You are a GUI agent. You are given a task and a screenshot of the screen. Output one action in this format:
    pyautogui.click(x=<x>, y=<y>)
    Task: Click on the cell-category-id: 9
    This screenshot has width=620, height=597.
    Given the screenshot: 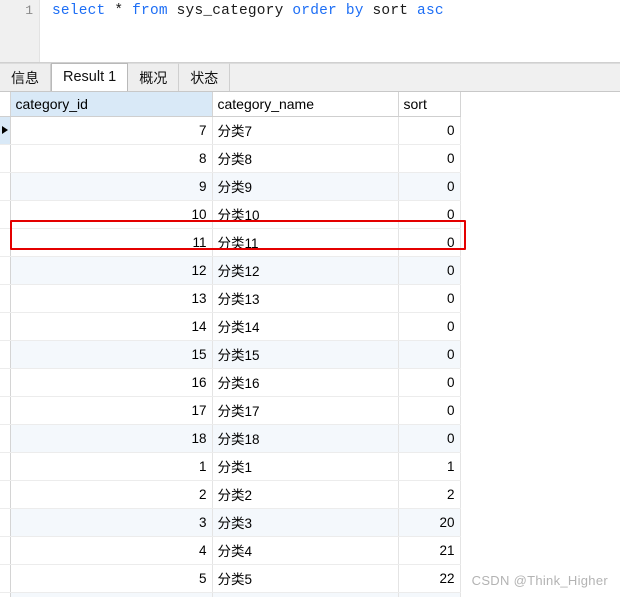 What is the action you would take?
    pyautogui.click(x=111, y=186)
    